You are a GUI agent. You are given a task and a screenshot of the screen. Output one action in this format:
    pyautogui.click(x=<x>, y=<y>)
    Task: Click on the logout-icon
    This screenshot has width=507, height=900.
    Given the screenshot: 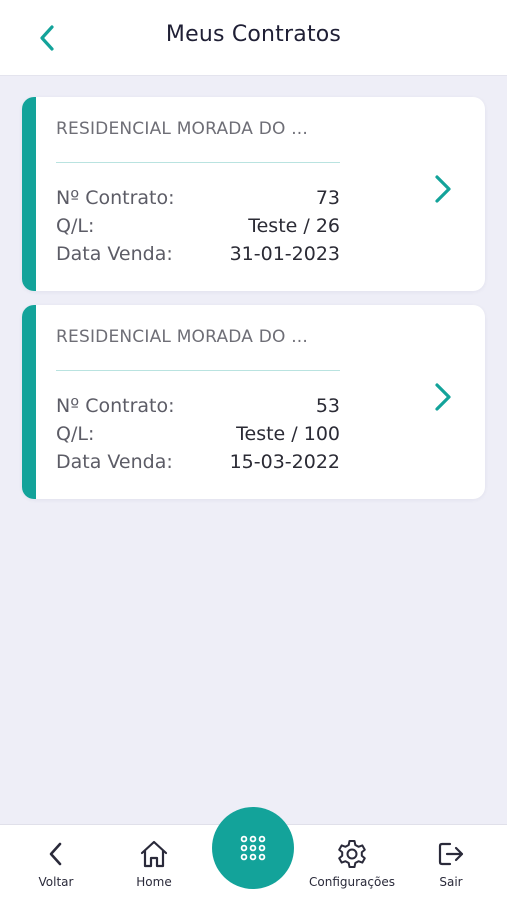 What is the action you would take?
    pyautogui.click(x=451, y=854)
    